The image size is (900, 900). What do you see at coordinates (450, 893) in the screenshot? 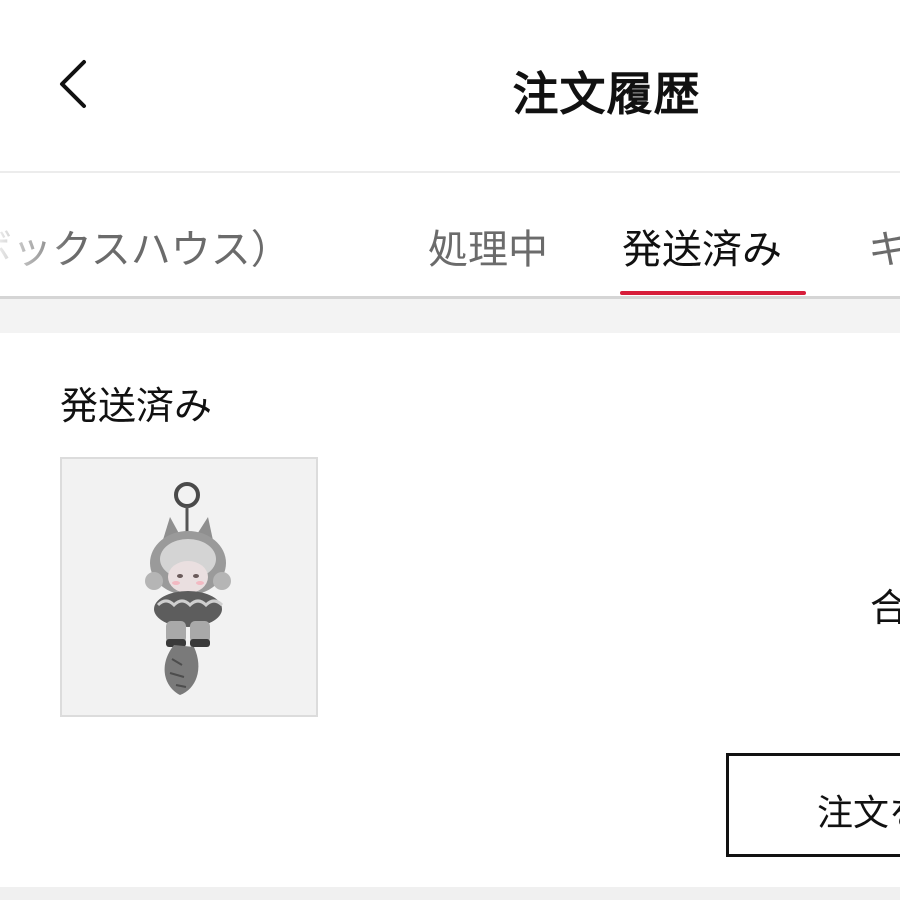
I see `bottom-spacer` at bounding box center [450, 893].